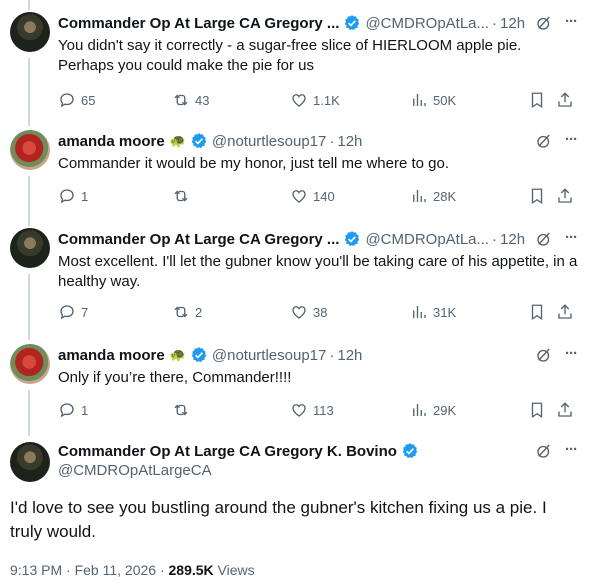 This screenshot has height=585, width=591. I want to click on views-button: 50K, so click(433, 100).